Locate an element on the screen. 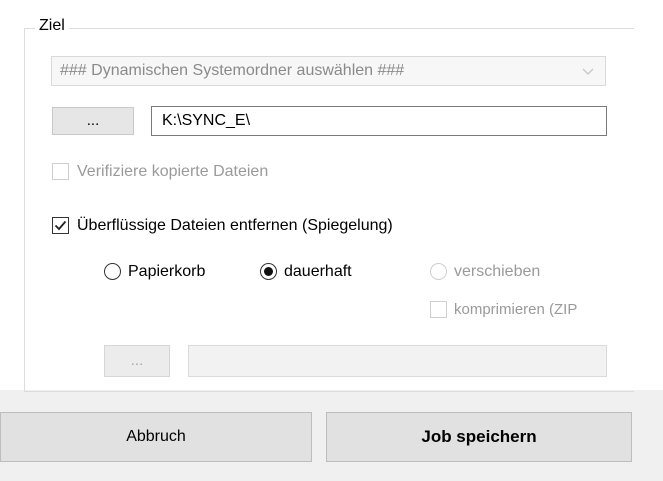 The height and width of the screenshot is (481, 663). mirror-checkbox is located at coordinates (60, 225).